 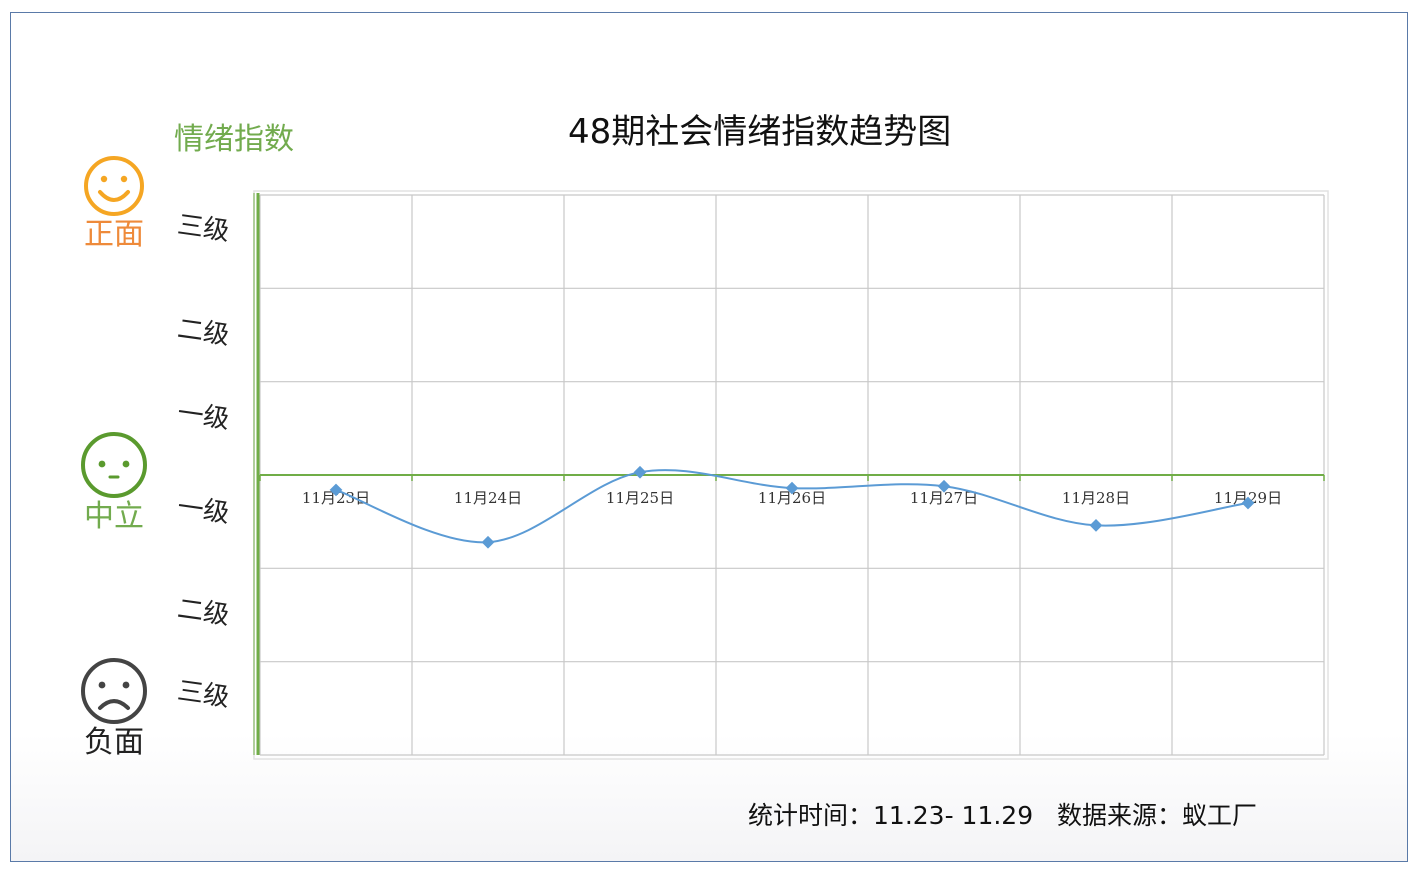 What do you see at coordinates (1219, 815) in the screenshot?
I see `source-value: 蚁工厂` at bounding box center [1219, 815].